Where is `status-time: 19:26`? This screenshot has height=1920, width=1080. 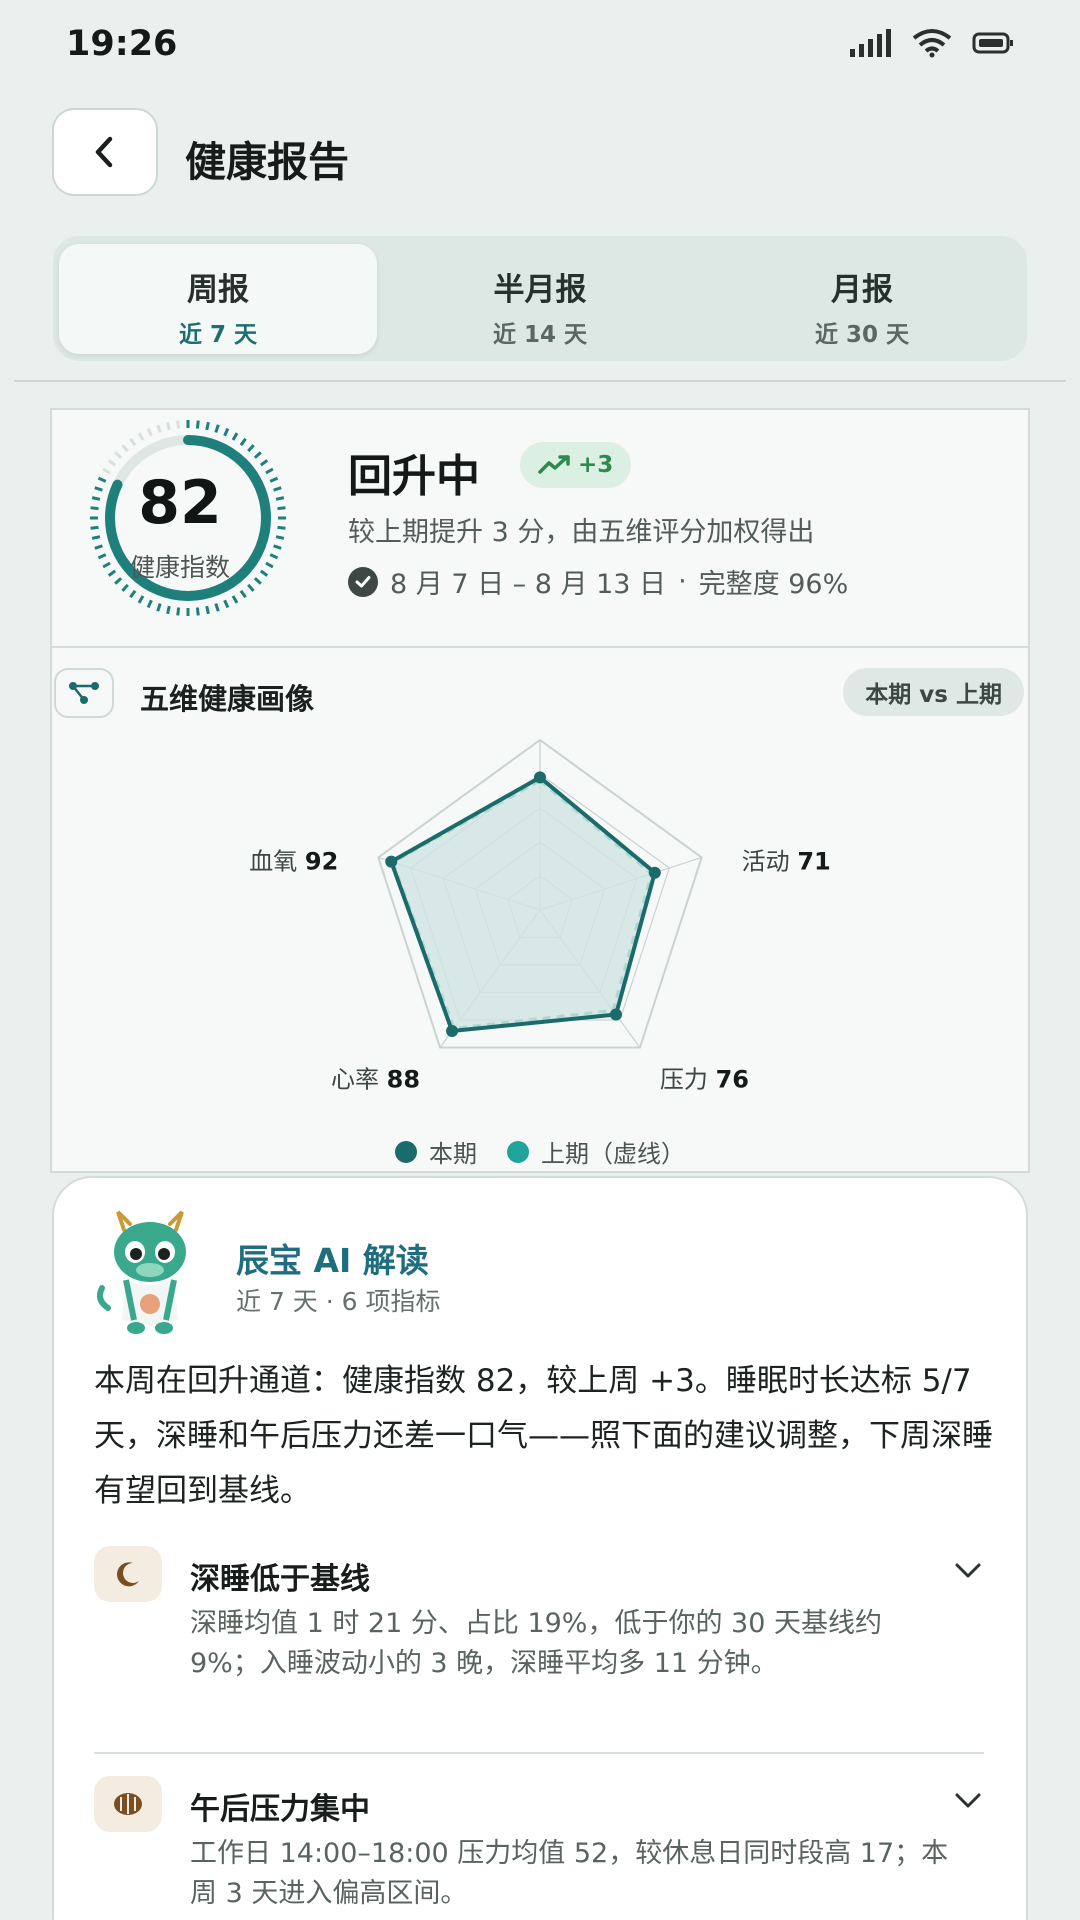
status-time: 19:26 is located at coordinates (122, 44).